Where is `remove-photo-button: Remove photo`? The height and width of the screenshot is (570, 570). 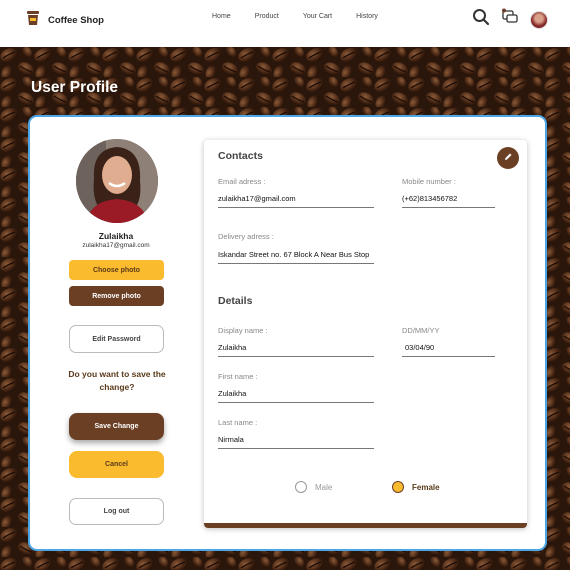
remove-photo-button: Remove photo is located at coordinates (116, 296).